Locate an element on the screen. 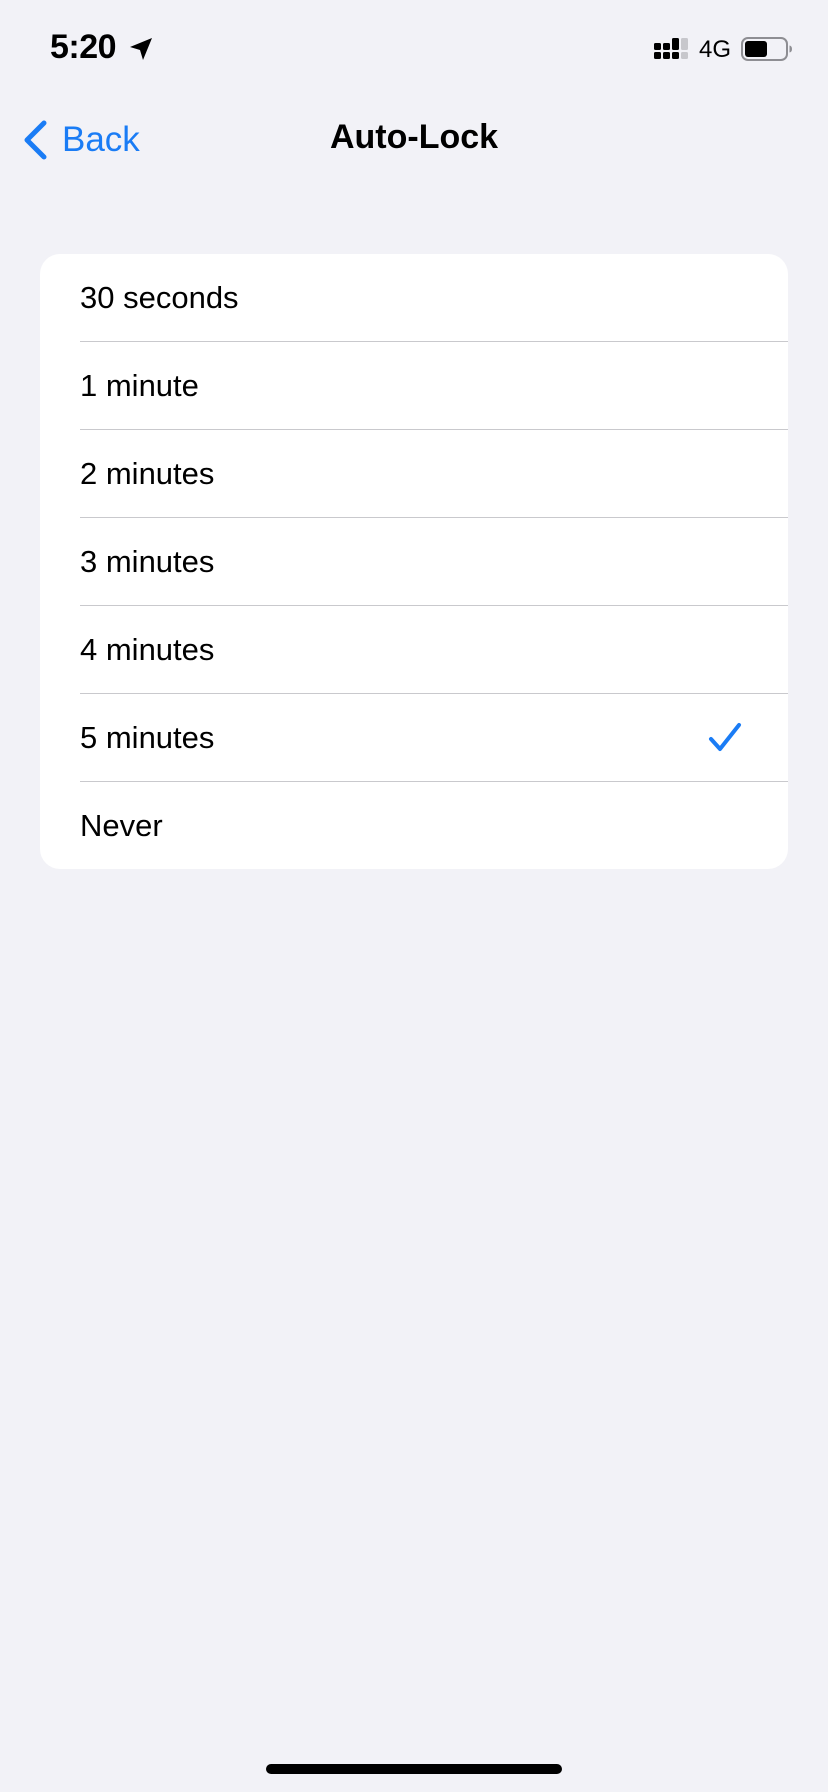 The width and height of the screenshot is (828, 1792). home-indicator is located at coordinates (414, 1769).